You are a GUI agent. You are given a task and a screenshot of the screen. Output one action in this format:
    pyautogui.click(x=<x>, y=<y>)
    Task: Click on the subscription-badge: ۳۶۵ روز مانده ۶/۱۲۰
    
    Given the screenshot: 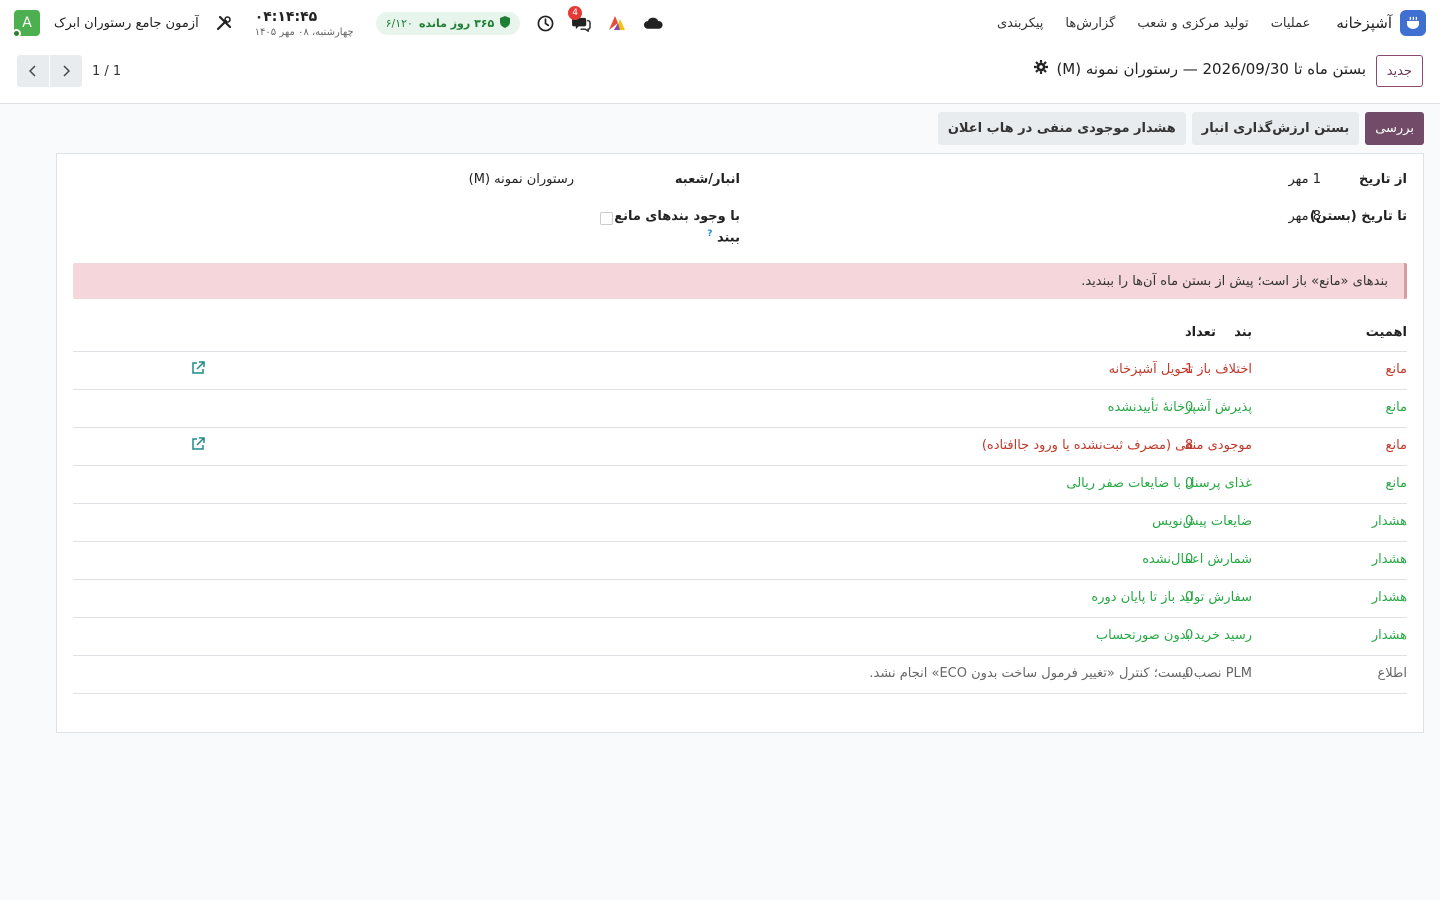 What is the action you would take?
    pyautogui.click(x=448, y=23)
    